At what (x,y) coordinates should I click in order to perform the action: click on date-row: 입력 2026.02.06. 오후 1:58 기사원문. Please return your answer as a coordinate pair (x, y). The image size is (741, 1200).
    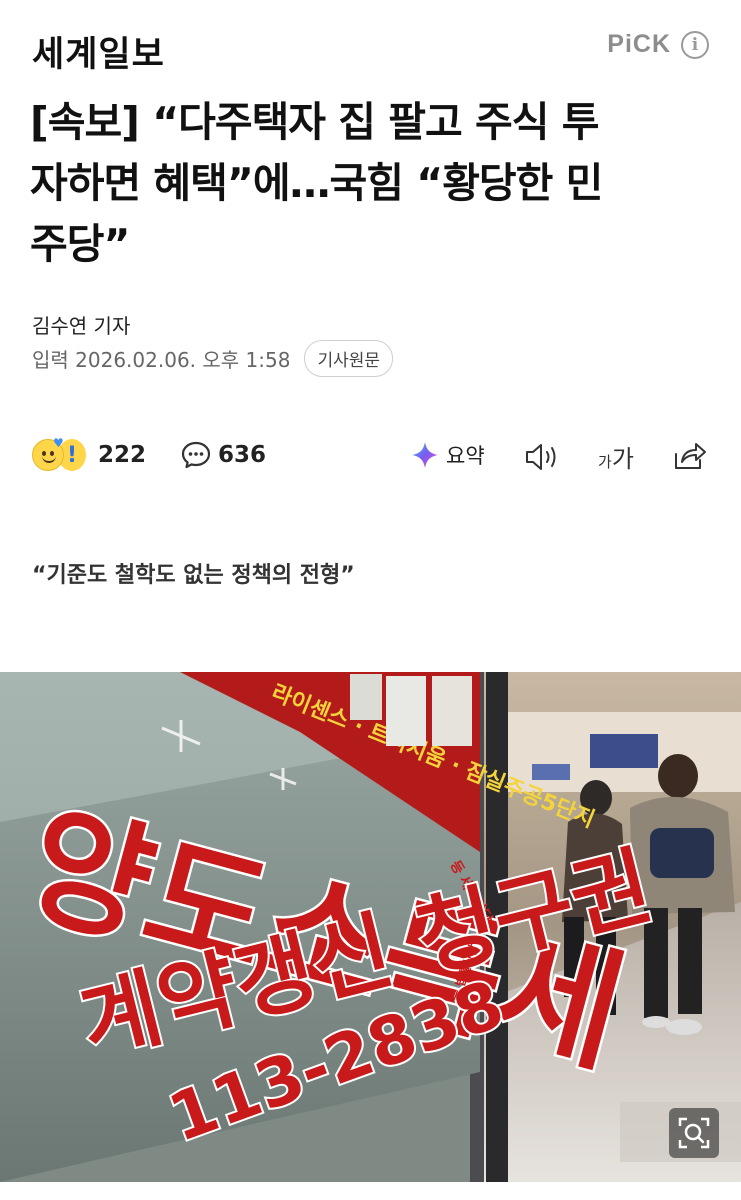
    Looking at the image, I should click on (213, 358).